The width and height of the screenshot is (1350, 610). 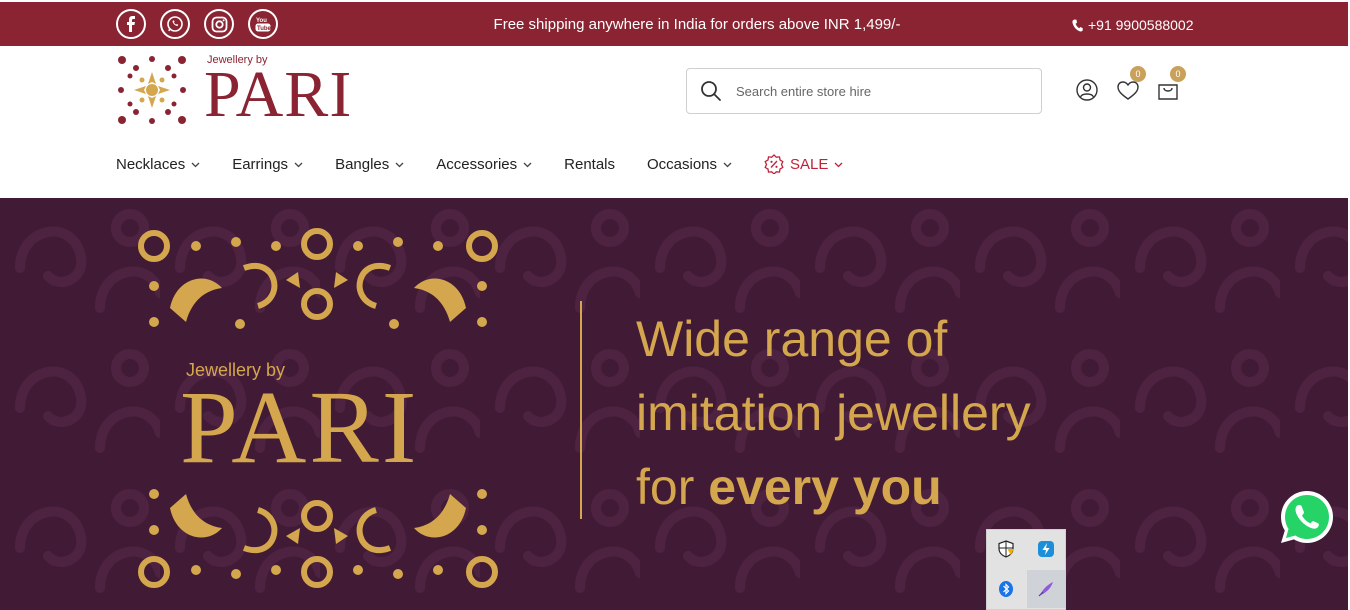 What do you see at coordinates (152, 90) in the screenshot?
I see `logo-mark-icon` at bounding box center [152, 90].